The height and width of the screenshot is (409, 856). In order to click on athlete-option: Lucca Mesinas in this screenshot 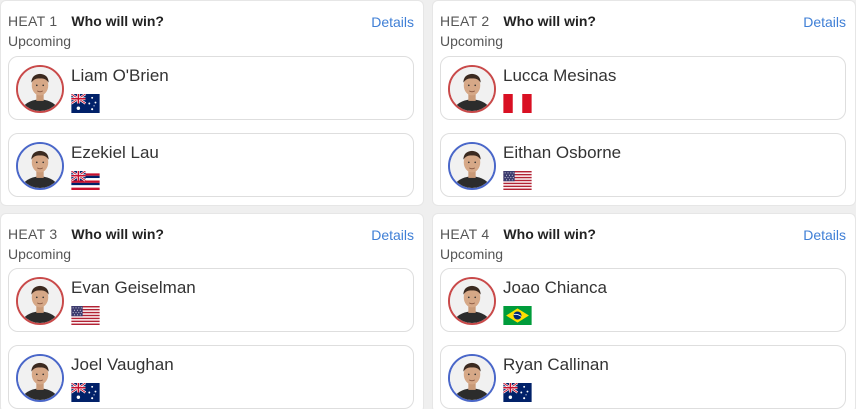, I will do `click(643, 88)`.